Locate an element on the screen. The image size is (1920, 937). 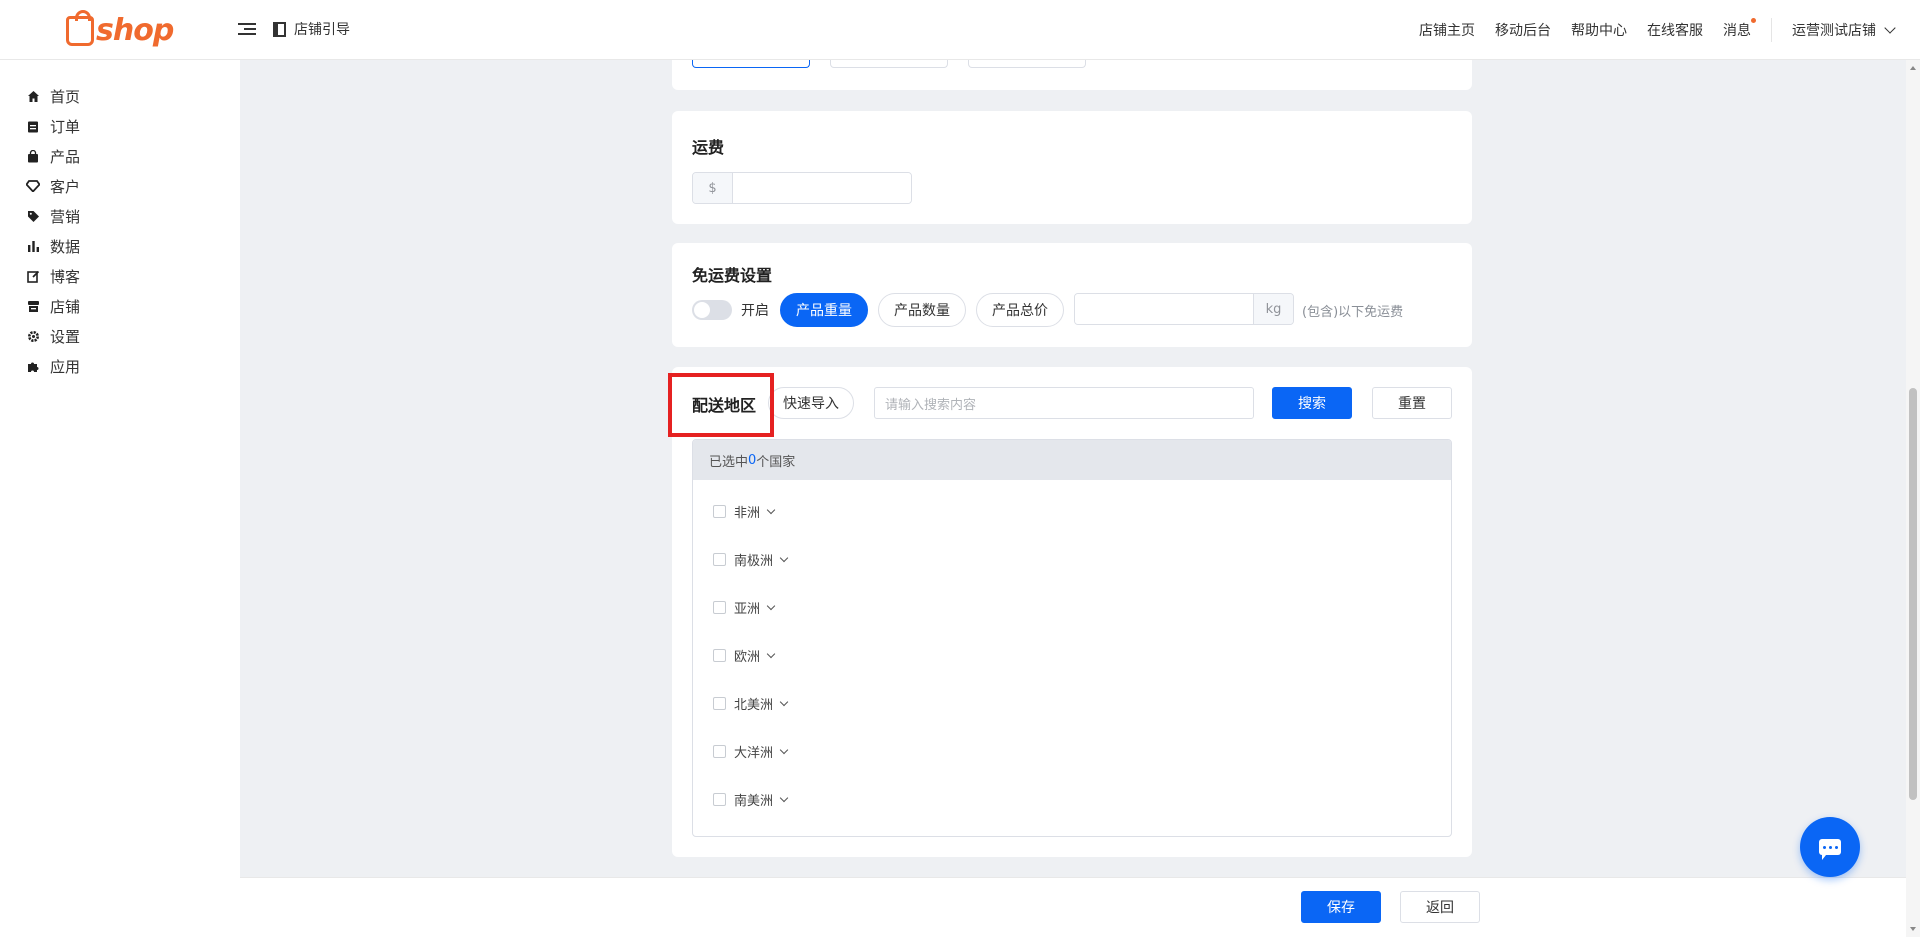
sidebar-item-label: 博客 is located at coordinates (65, 276).